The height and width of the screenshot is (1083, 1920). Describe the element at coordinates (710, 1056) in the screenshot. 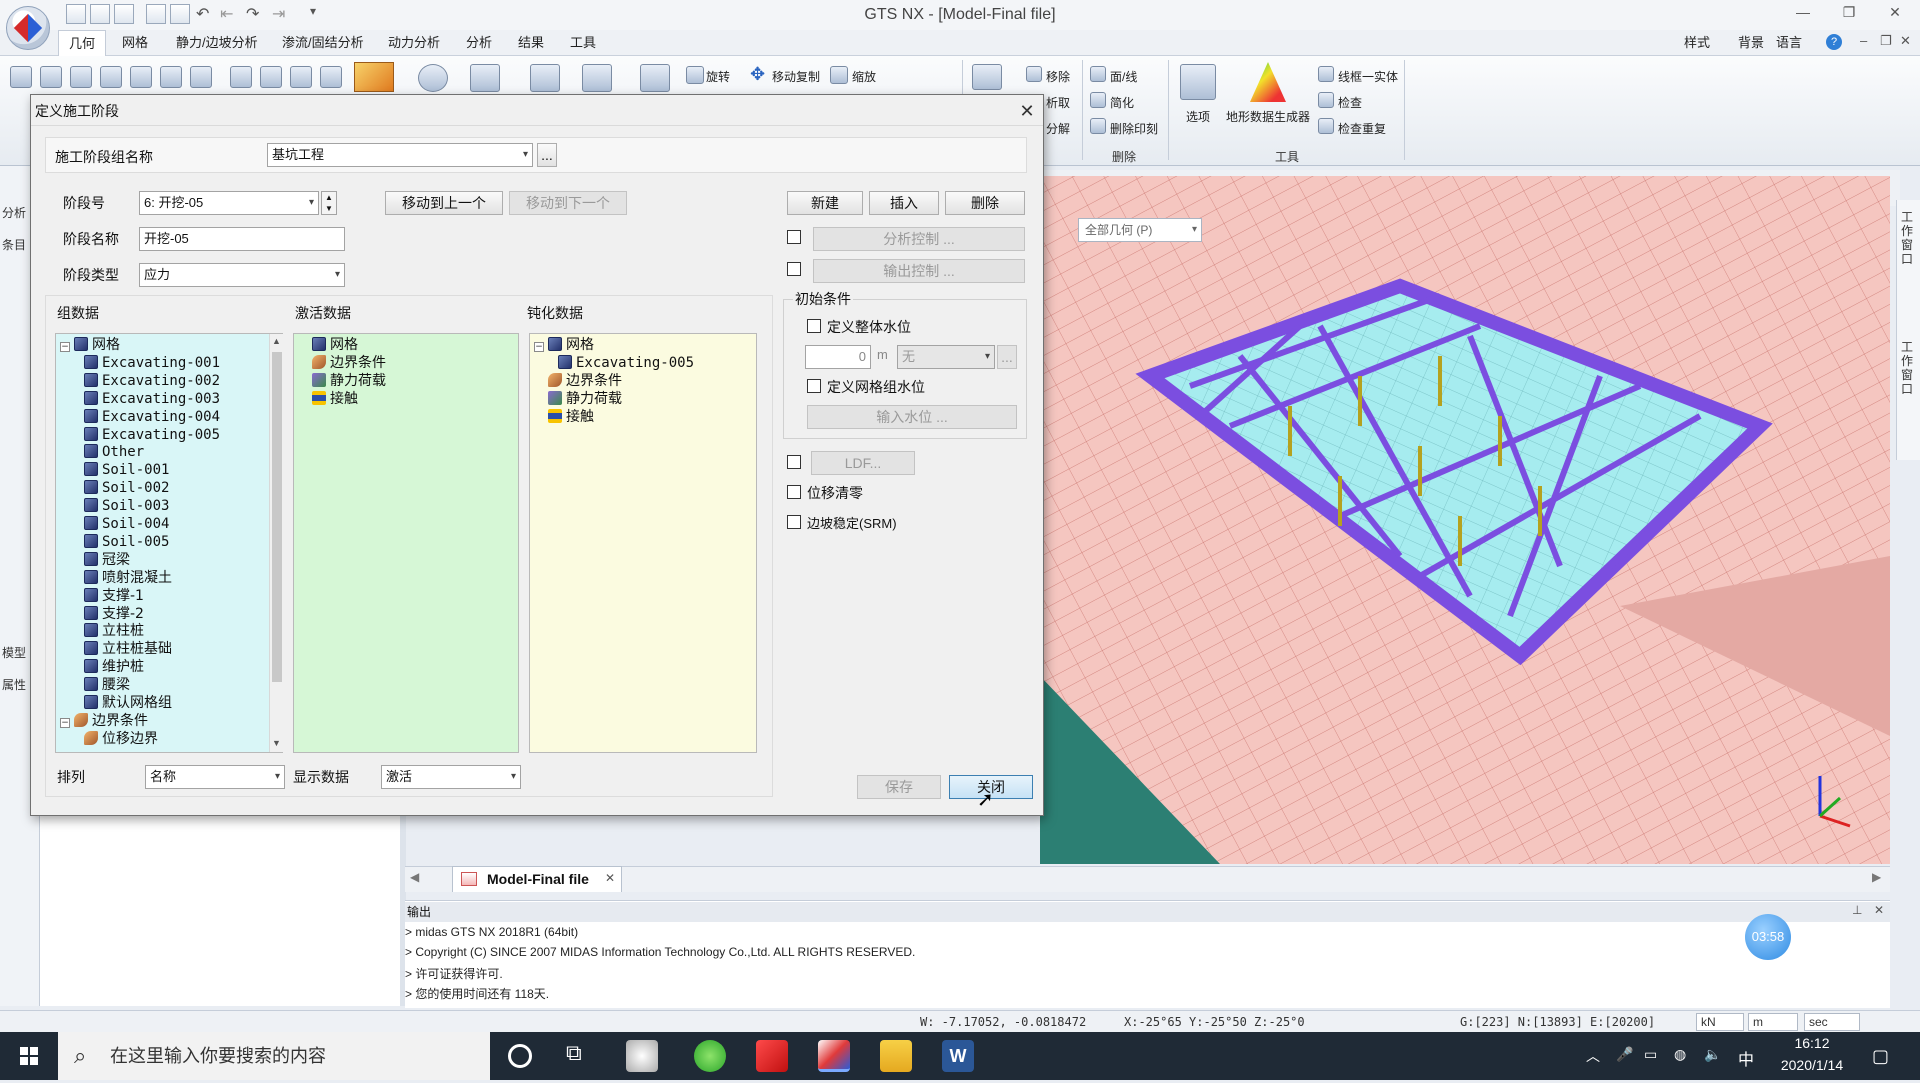

I see `app-360-icon` at that location.